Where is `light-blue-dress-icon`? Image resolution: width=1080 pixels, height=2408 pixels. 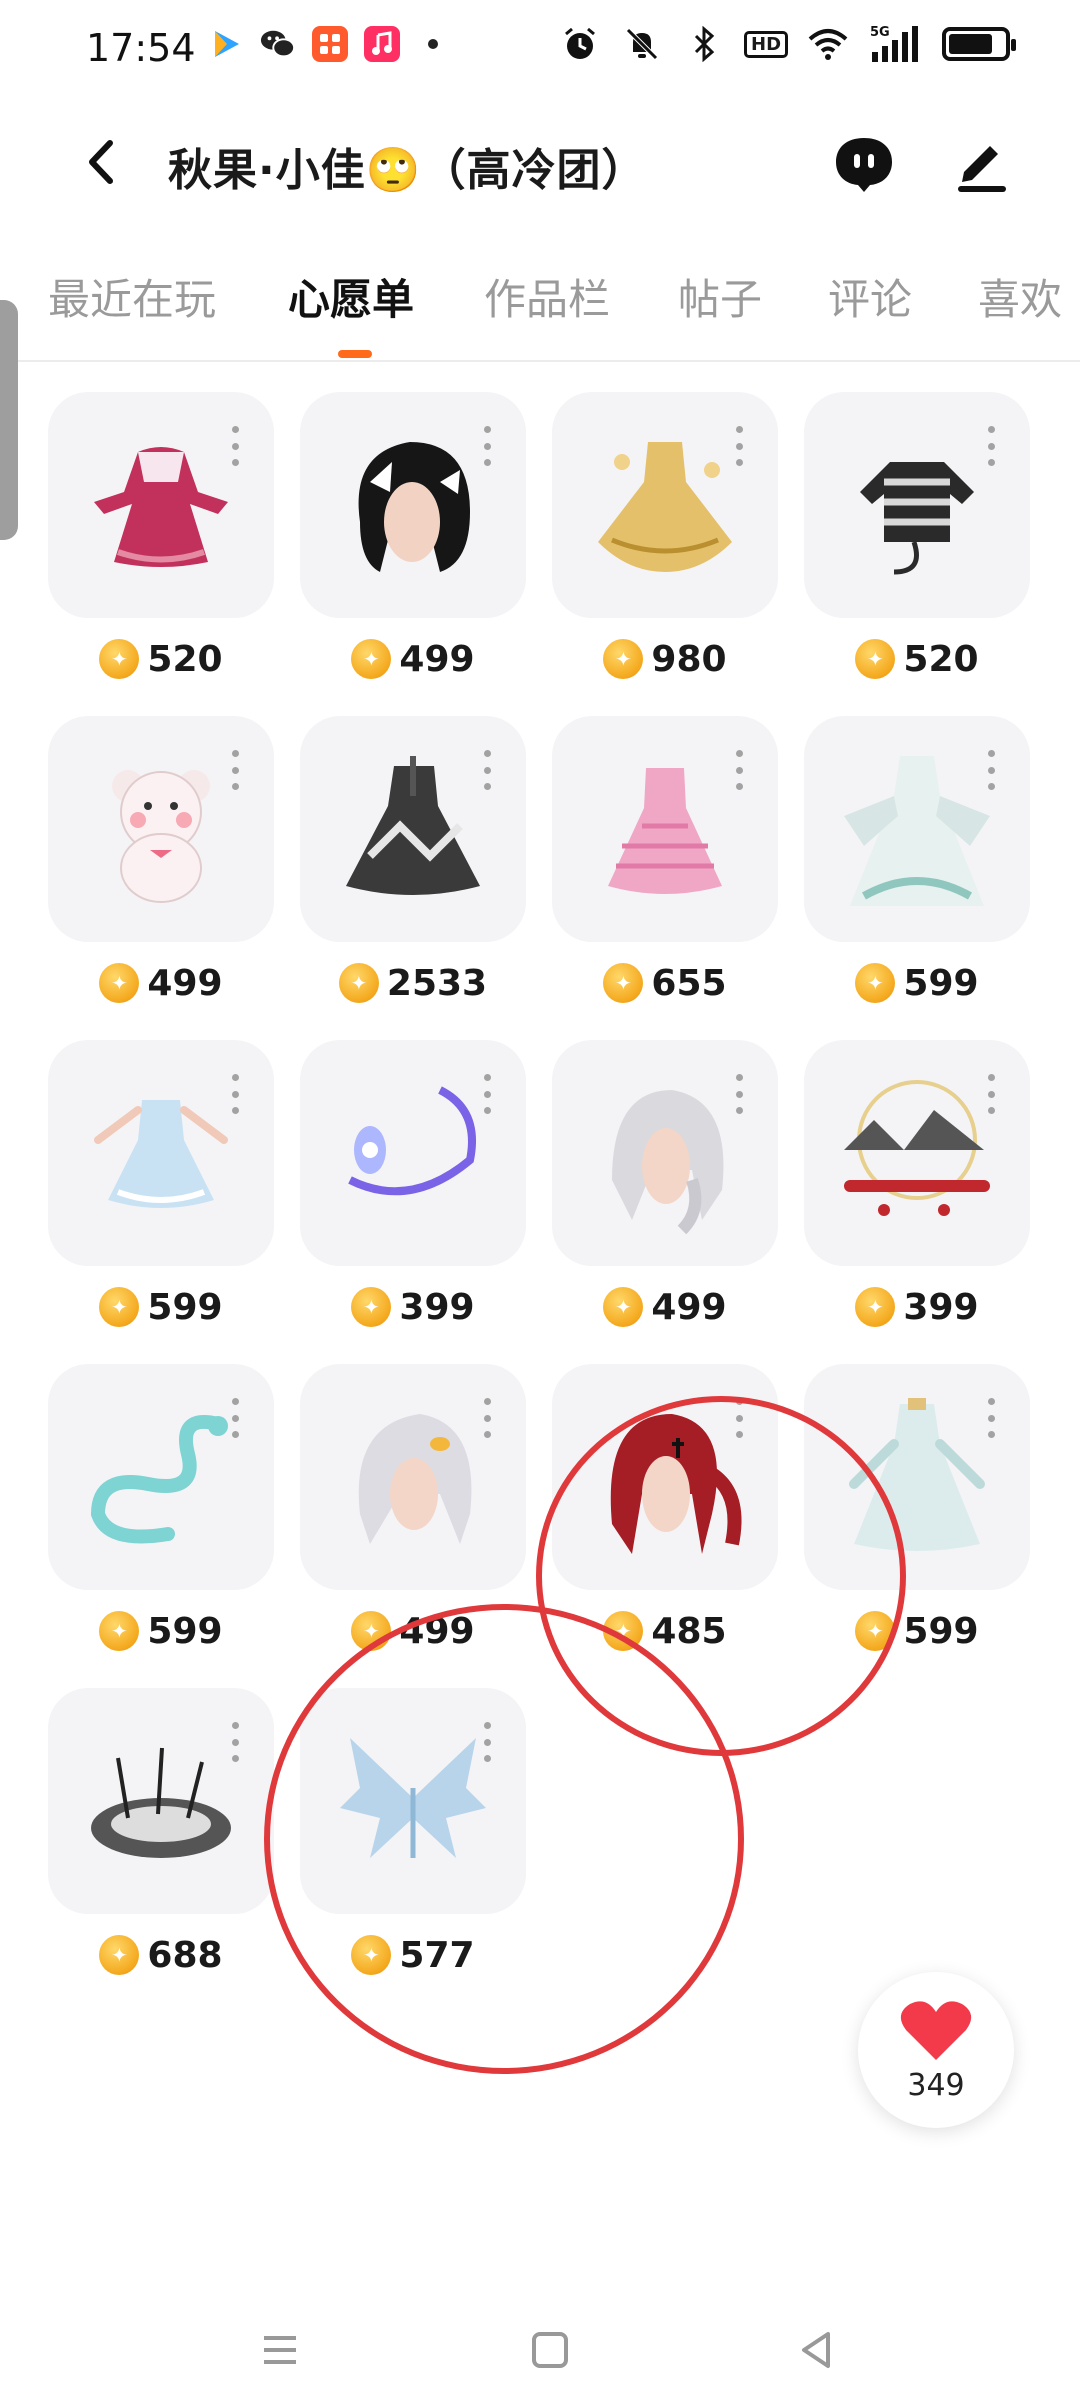
light-blue-dress-icon is located at coordinates (161, 1154).